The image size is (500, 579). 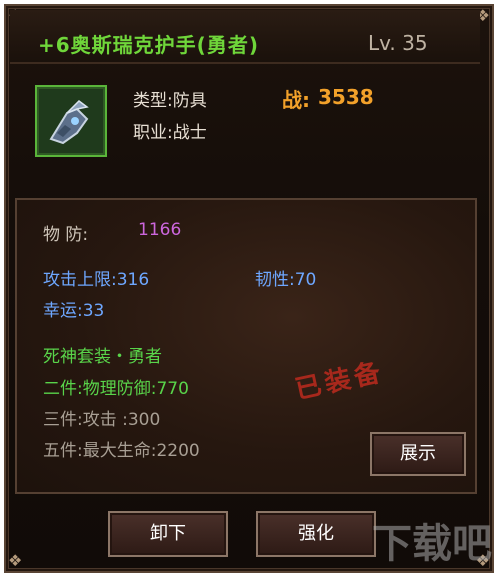 I want to click on defense-value: 1166, so click(x=160, y=230).